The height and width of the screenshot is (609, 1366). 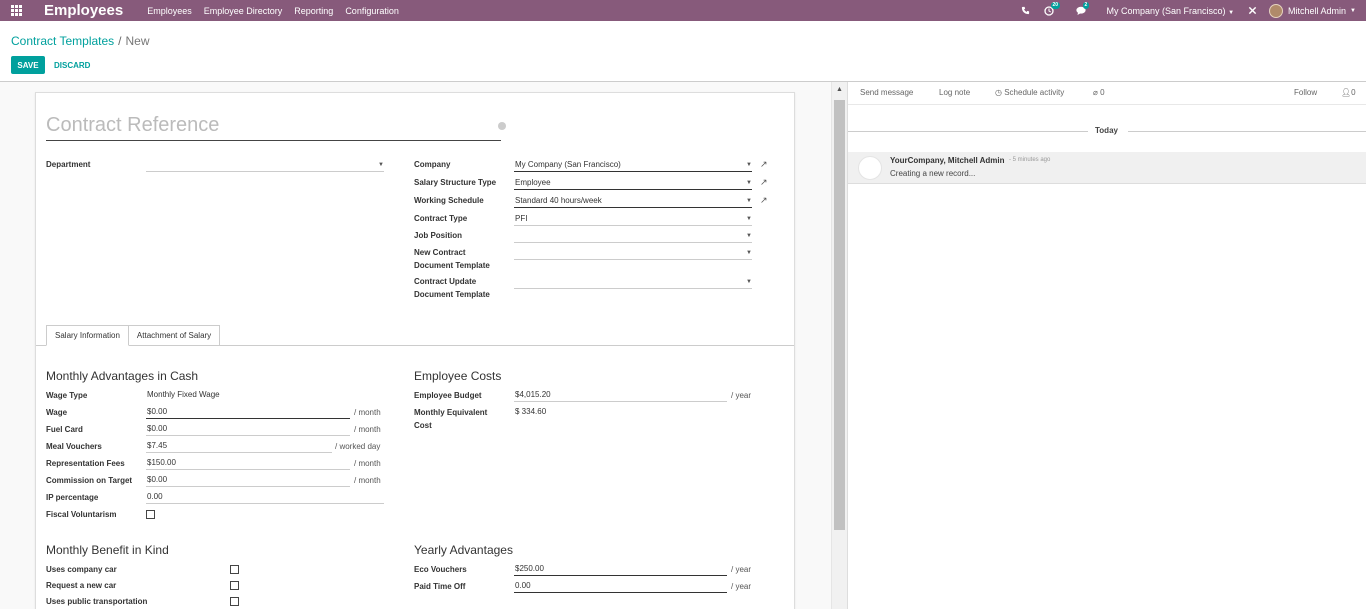 What do you see at coordinates (531, 411) in the screenshot?
I see `monthly-equivalent-value: $ 334.60` at bounding box center [531, 411].